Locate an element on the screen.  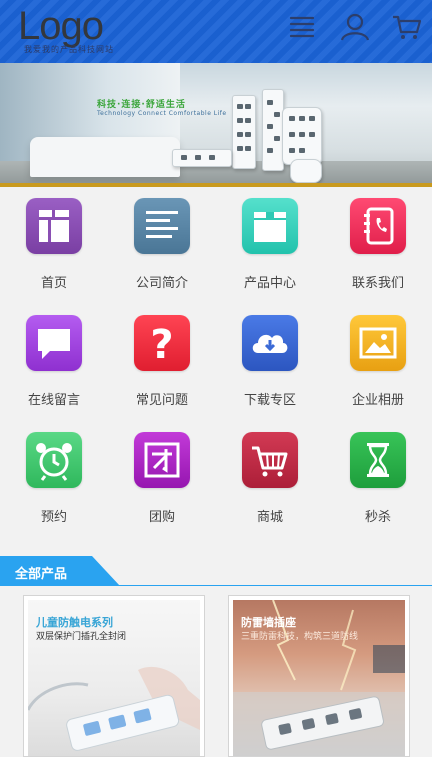
alarm-clock-icon is located at coordinates (54, 460).